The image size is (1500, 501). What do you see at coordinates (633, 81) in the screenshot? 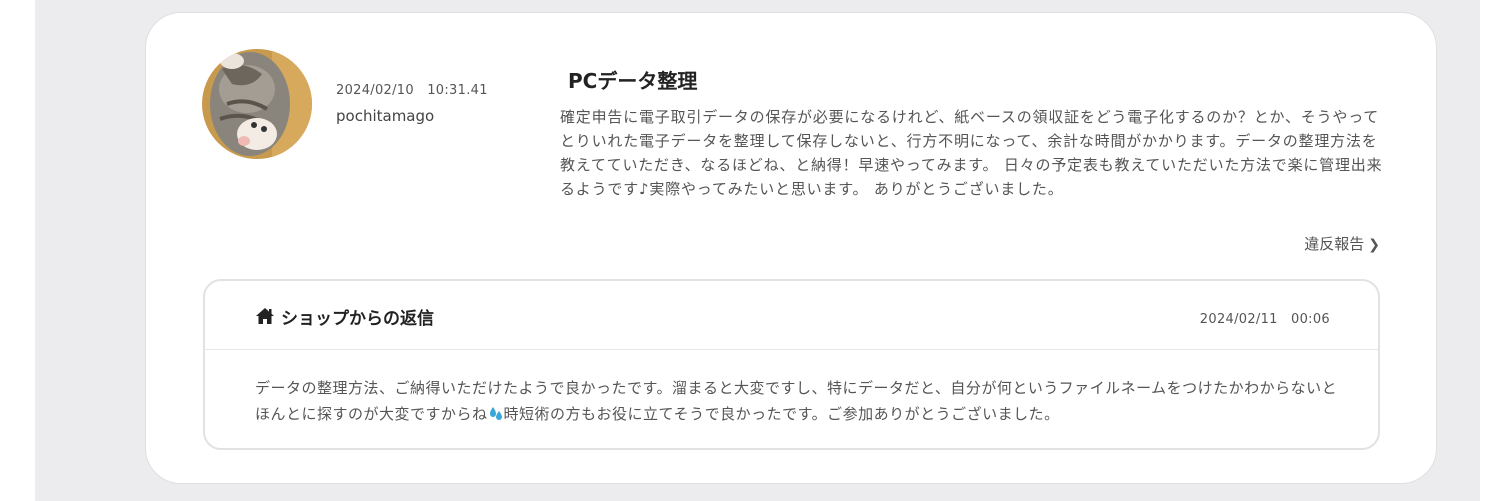
I see `review-title: PCデータ整理` at bounding box center [633, 81].